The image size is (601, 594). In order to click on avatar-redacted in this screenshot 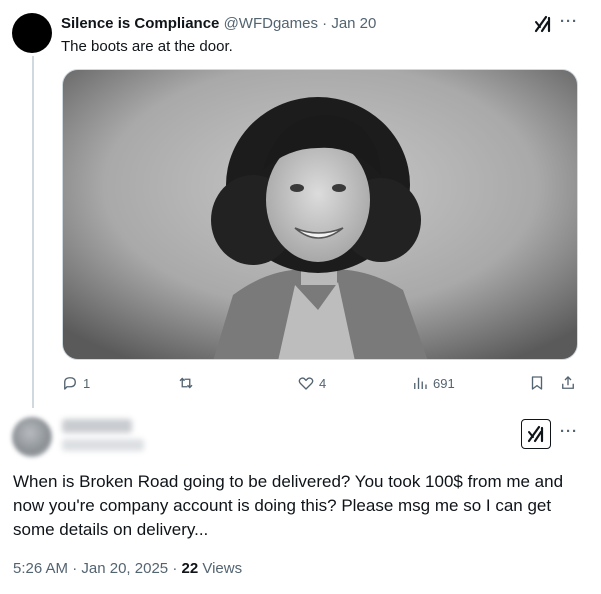, I will do `click(32, 437)`.